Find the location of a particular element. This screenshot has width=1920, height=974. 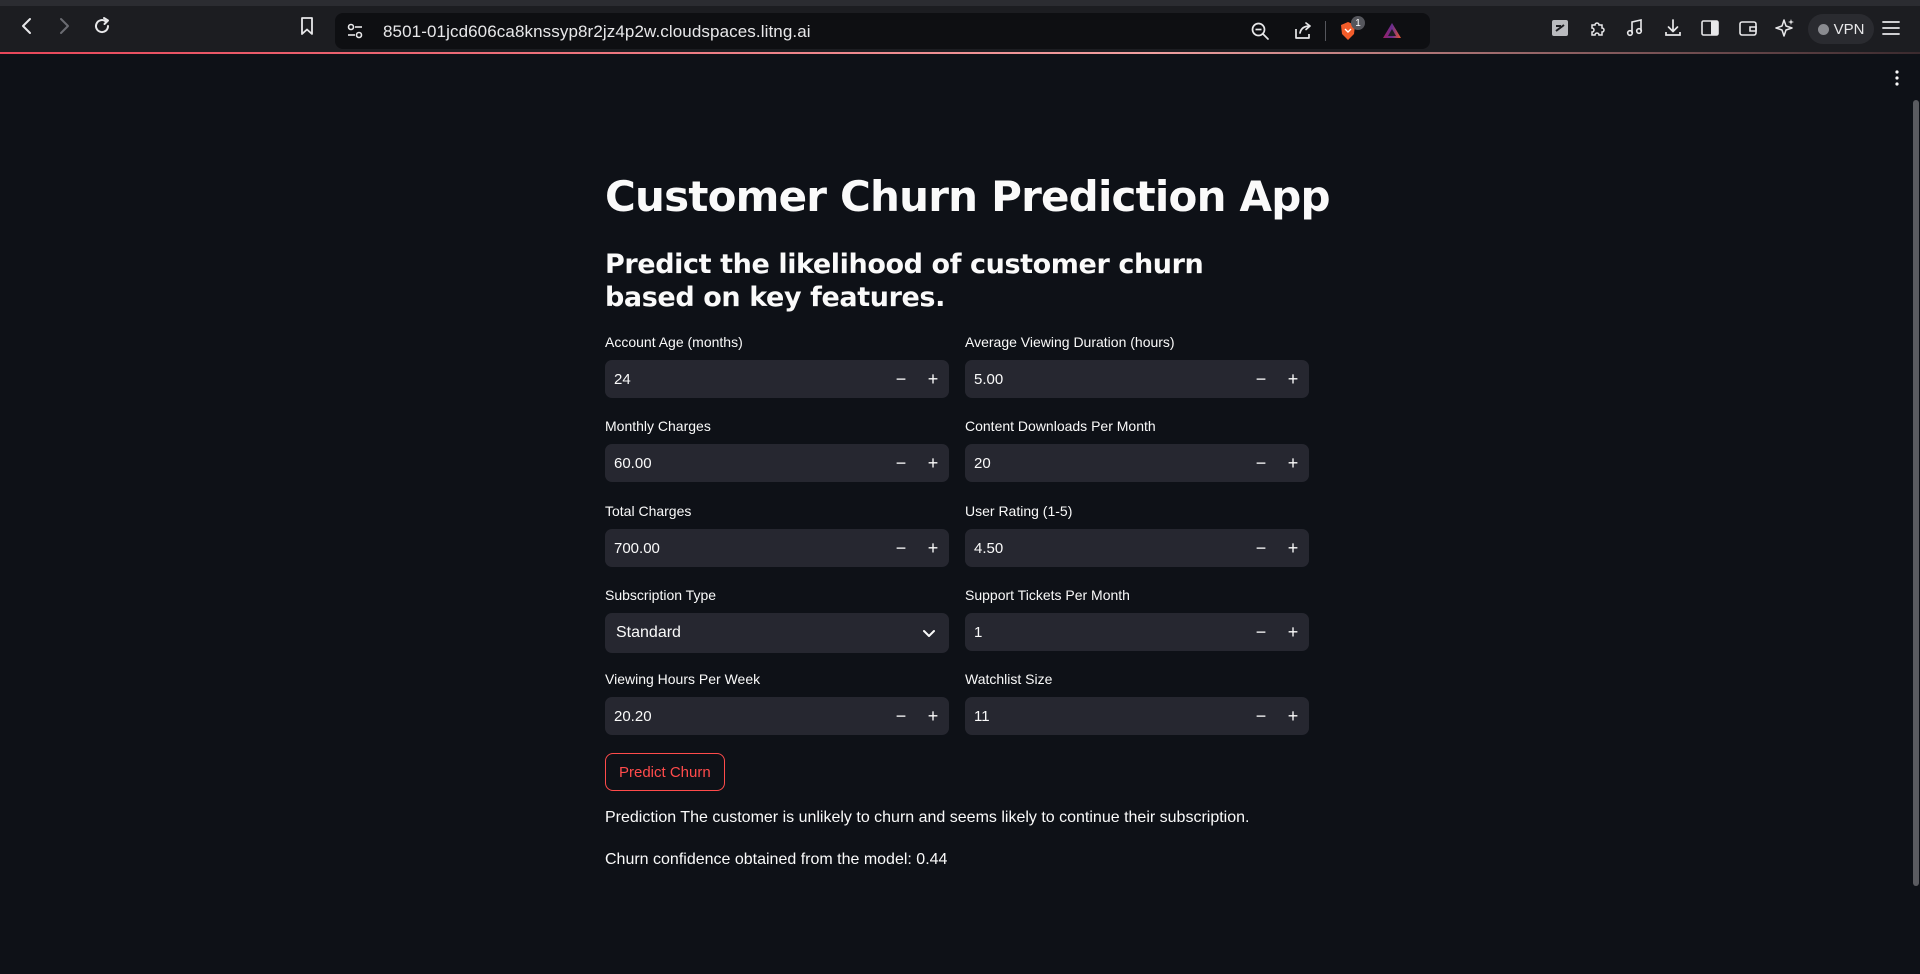

field-label: Subscription Type is located at coordinates (661, 595).